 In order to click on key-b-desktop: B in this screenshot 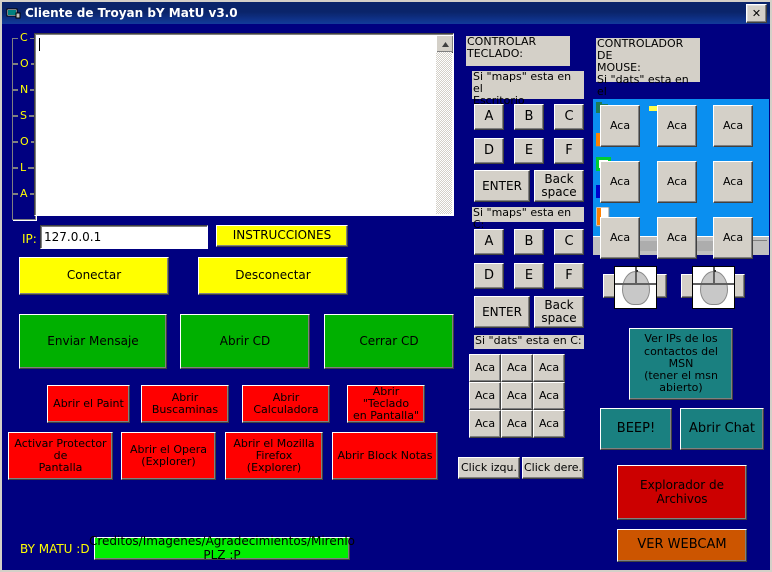, I will do `click(529, 117)`.